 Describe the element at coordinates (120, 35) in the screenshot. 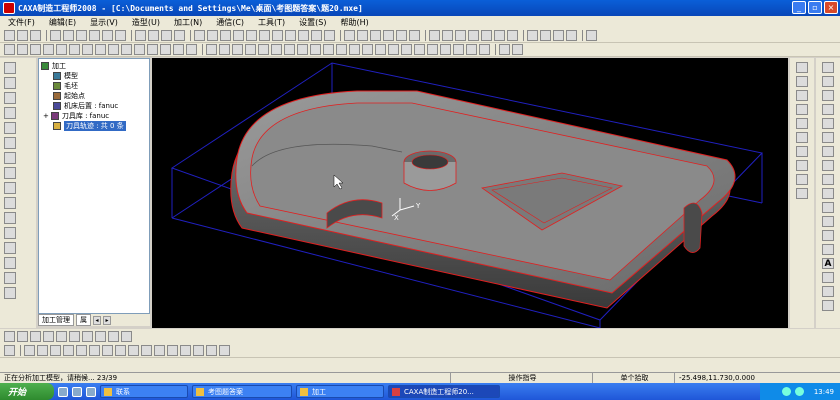

I see `redo-icon` at that location.